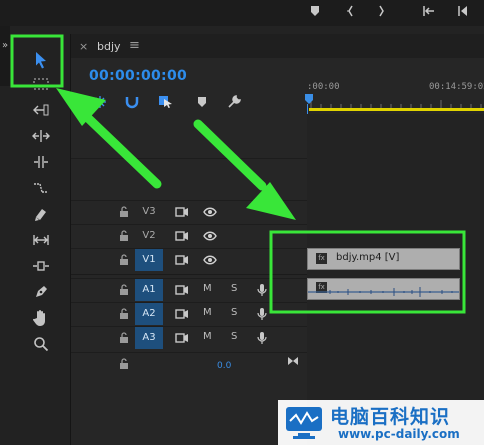 Image resolution: width=484 pixels, height=445 pixels. I want to click on timeline-tab-bar: × bdjy ≡, so click(277, 46).